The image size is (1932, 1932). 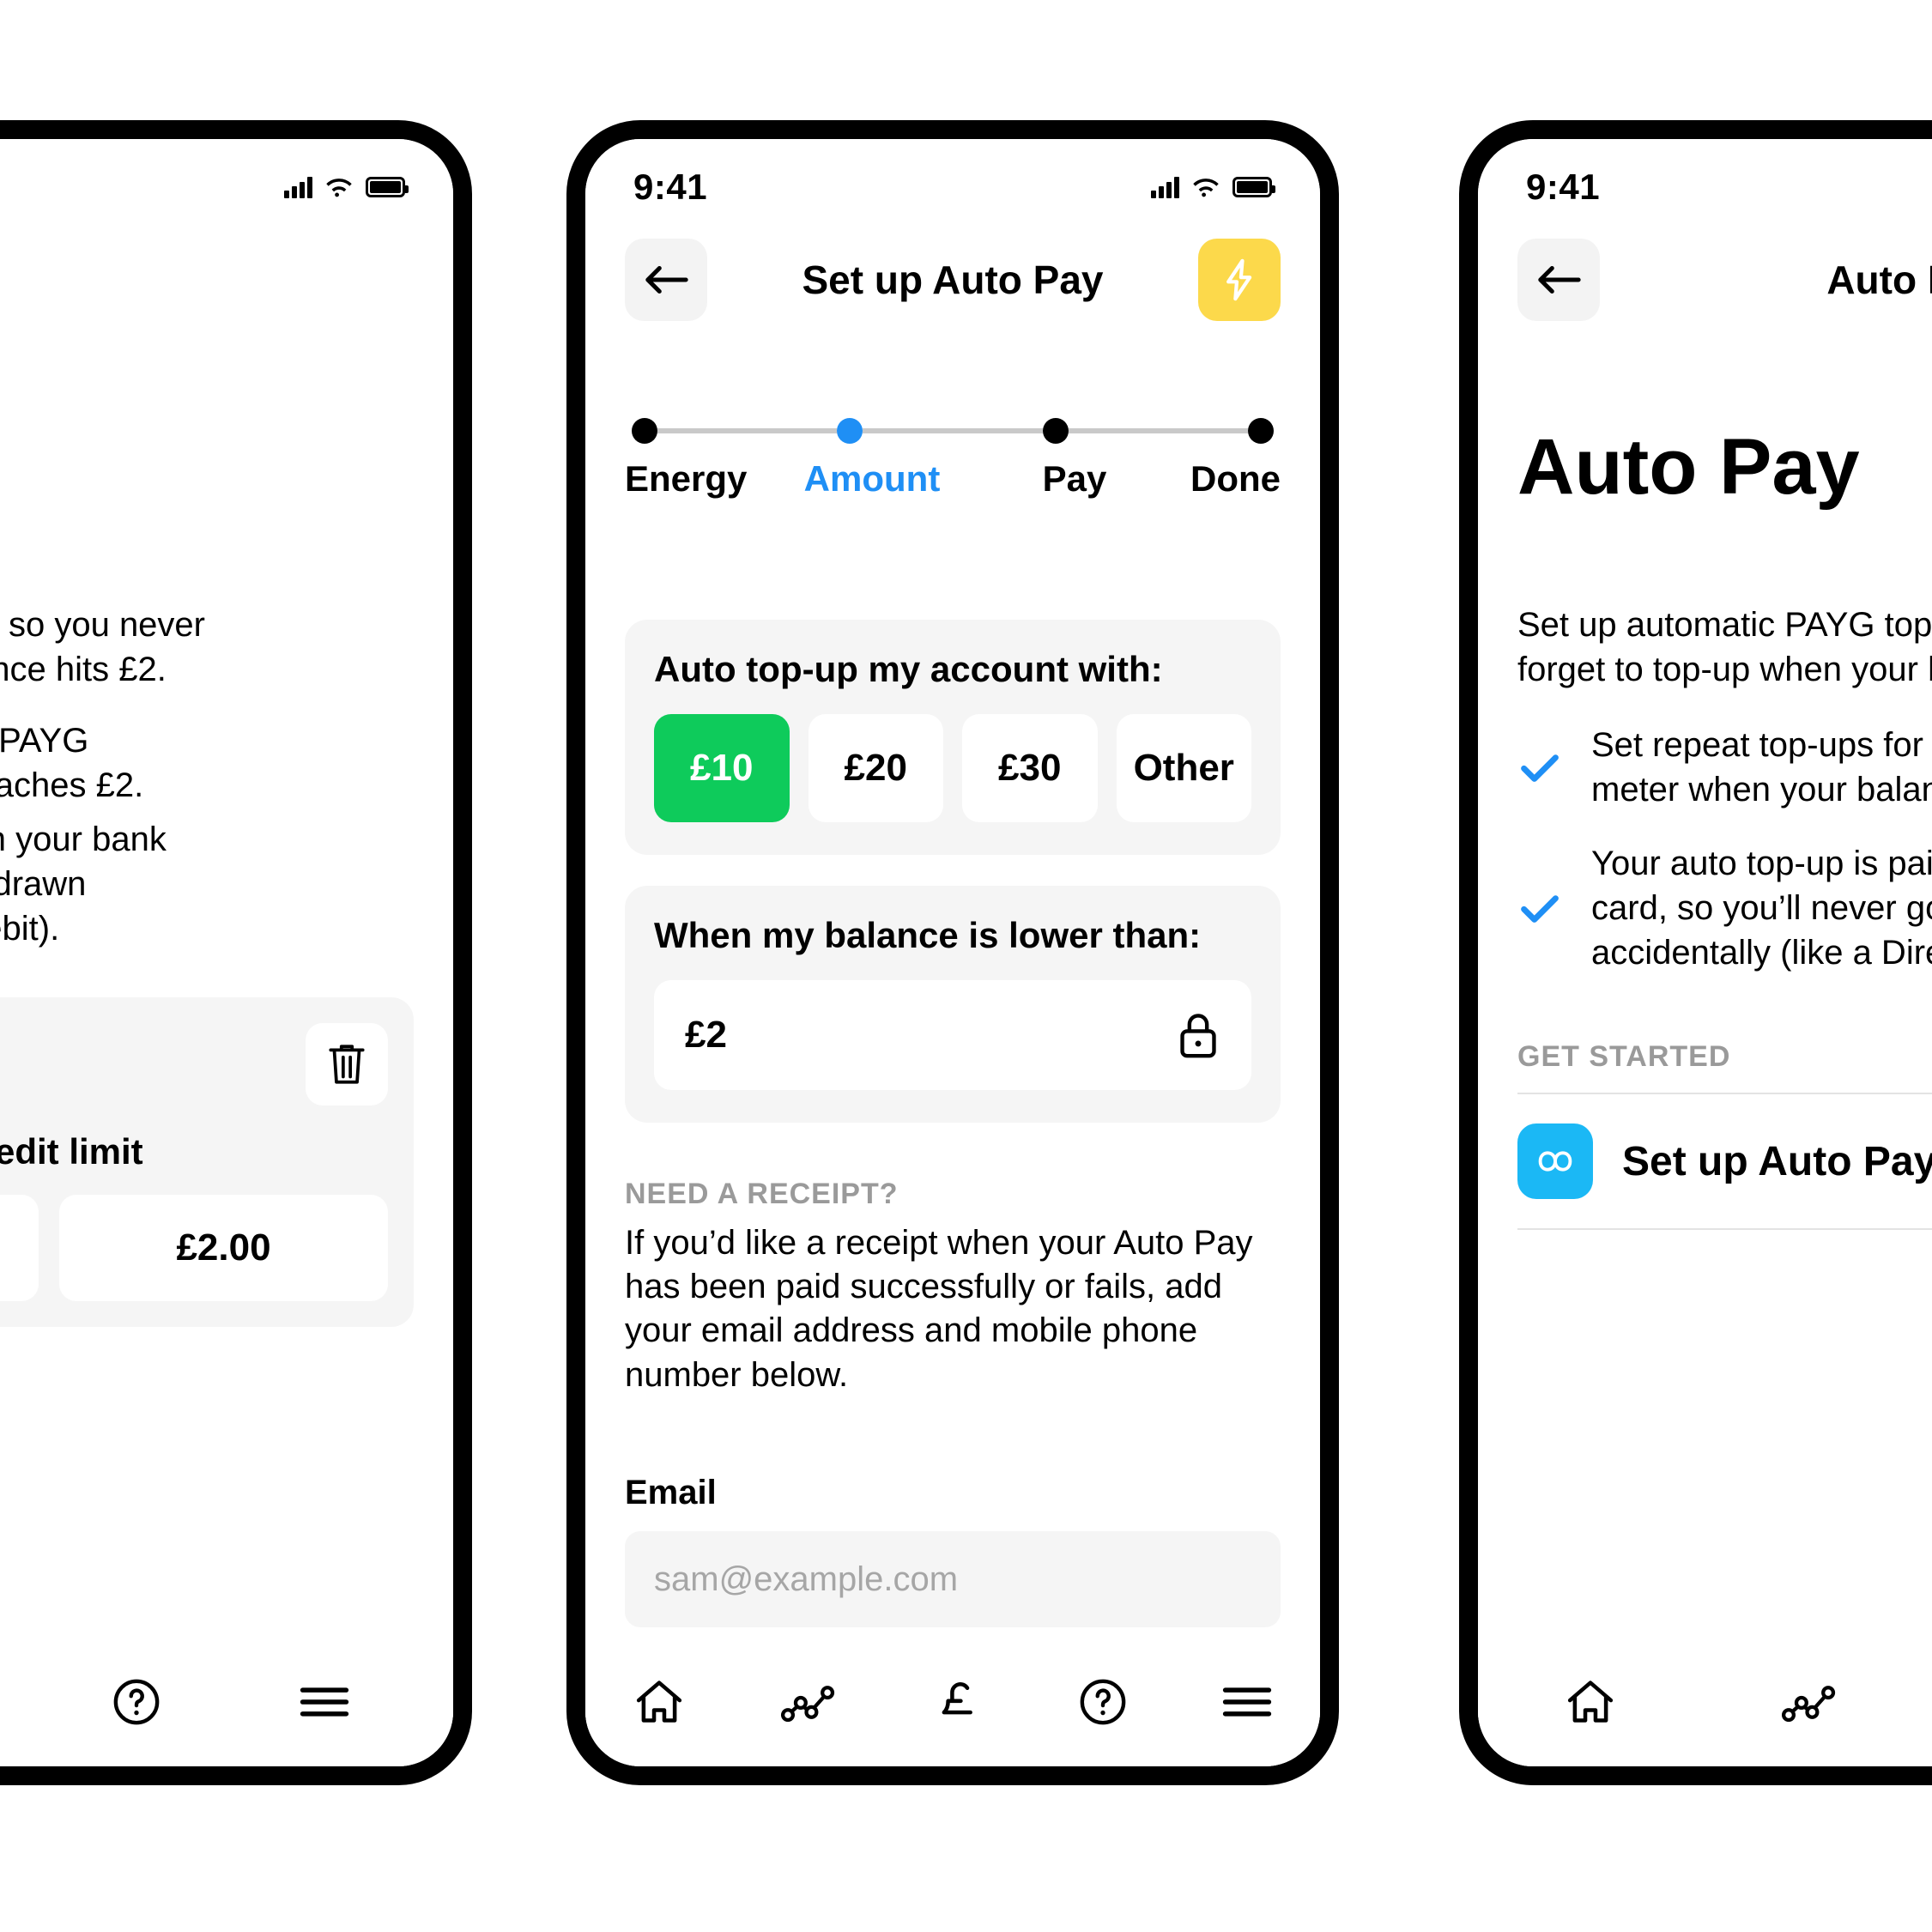 I want to click on credit-limit-value: £2.00, so click(x=224, y=1248).